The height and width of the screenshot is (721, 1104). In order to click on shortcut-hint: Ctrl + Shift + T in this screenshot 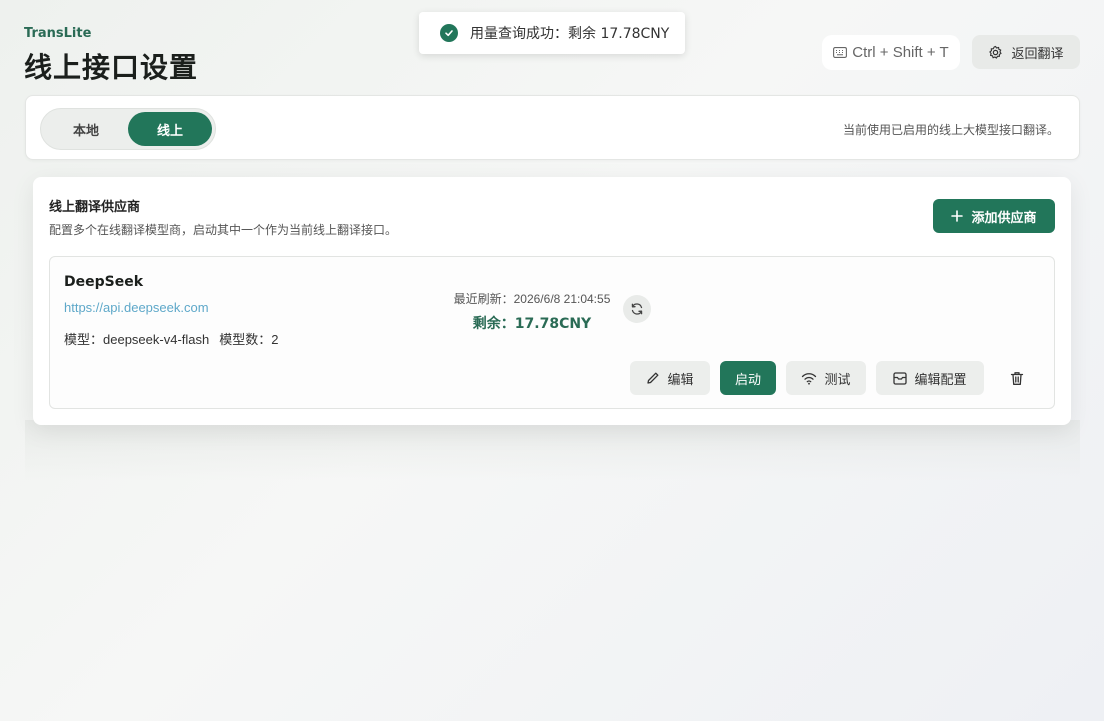, I will do `click(891, 52)`.